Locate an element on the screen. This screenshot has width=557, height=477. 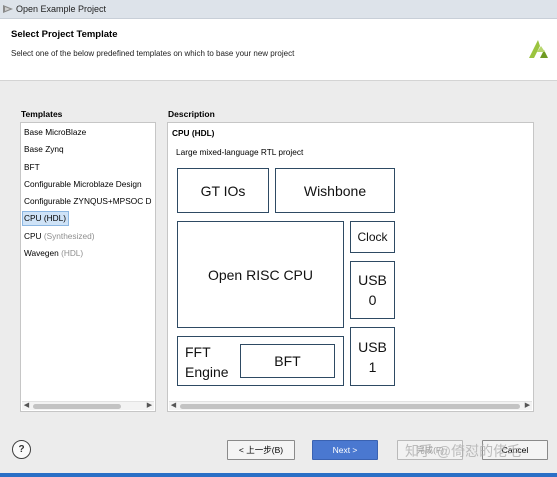
help-button: ? is located at coordinates (21, 449).